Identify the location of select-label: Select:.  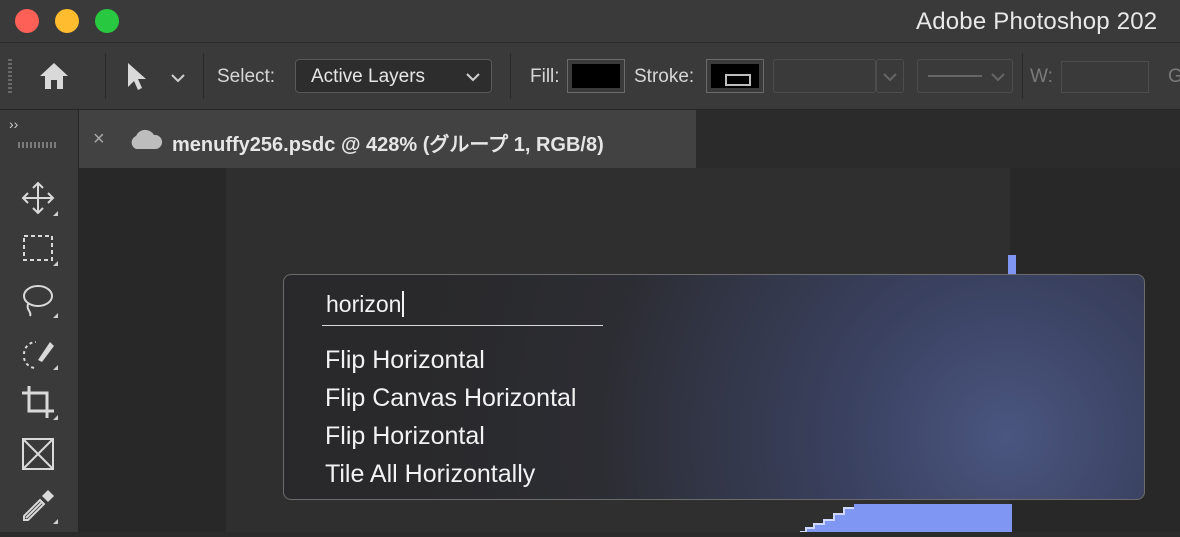
(246, 76).